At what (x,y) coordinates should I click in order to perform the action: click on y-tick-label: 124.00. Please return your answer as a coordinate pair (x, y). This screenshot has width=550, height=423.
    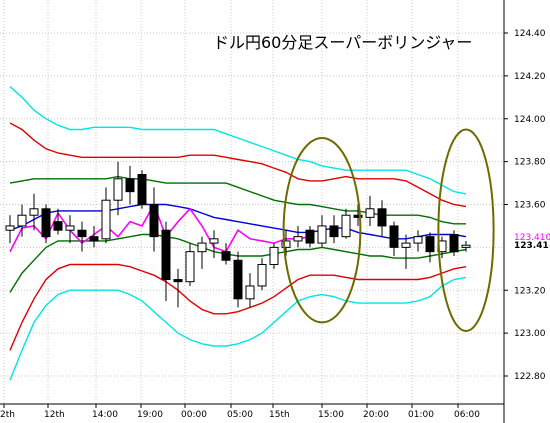
    Looking at the image, I should click on (530, 120).